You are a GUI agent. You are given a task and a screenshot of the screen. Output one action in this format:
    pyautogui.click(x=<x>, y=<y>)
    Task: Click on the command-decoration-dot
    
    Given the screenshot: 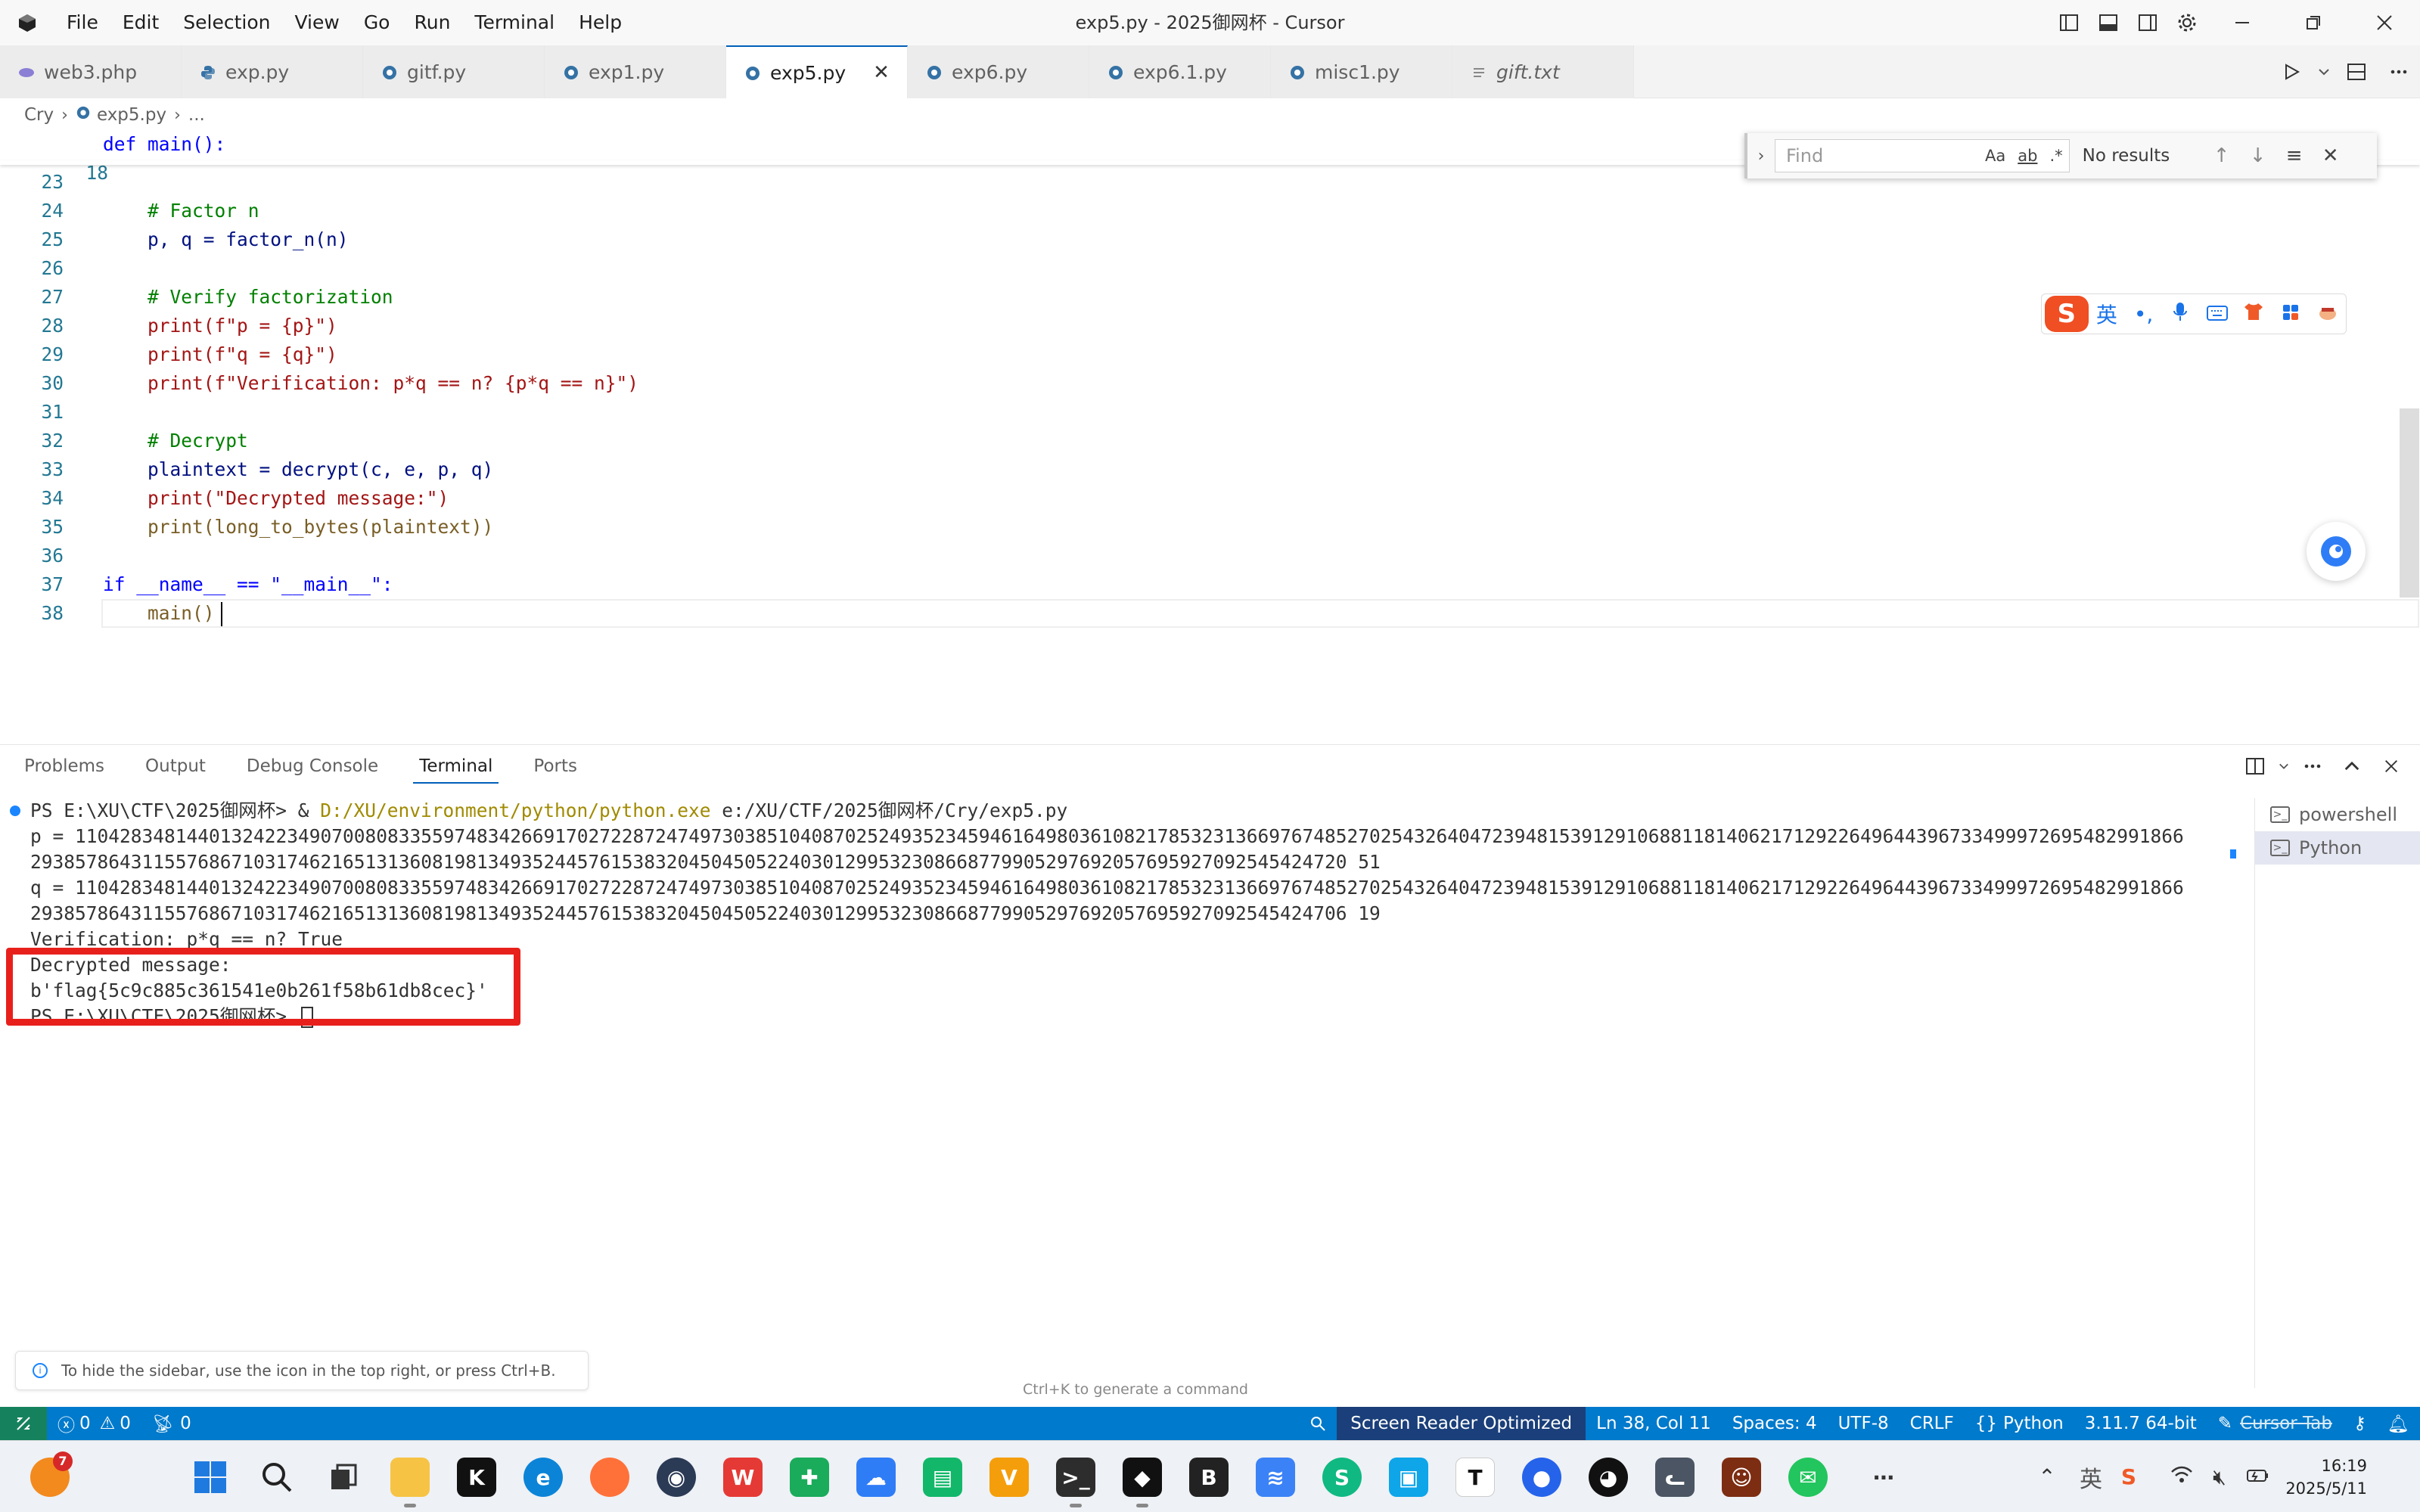 What is the action you would take?
    pyautogui.click(x=15, y=811)
    